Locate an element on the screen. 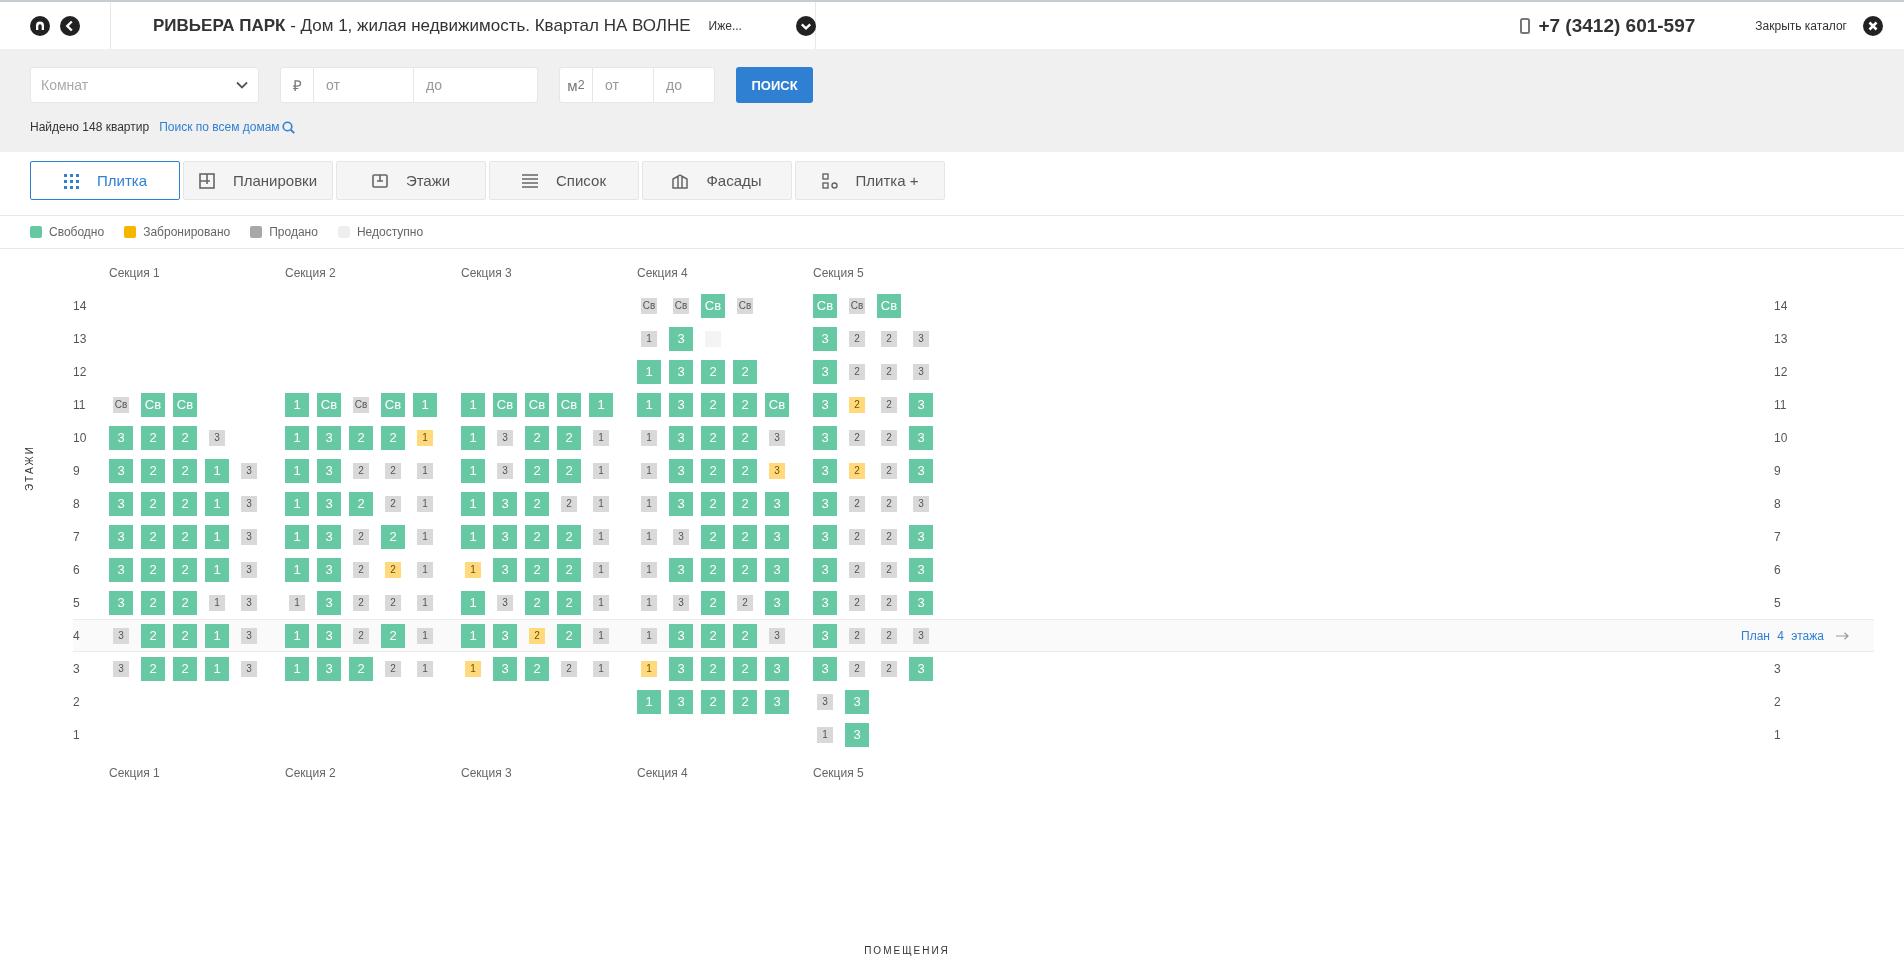  view-tab: Фасады is located at coordinates (717, 180).